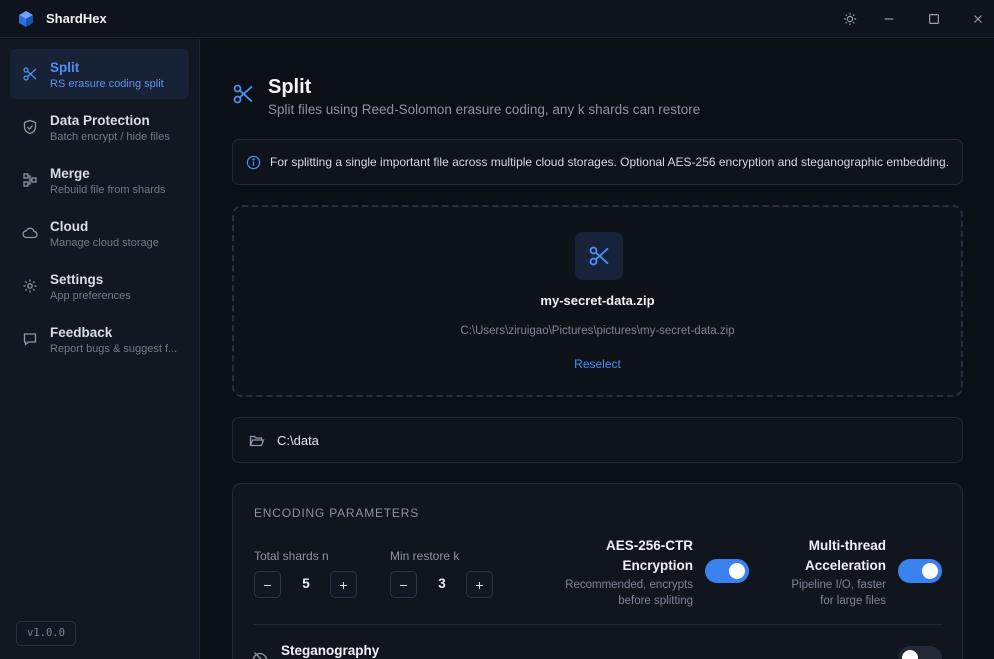 The image size is (994, 659). I want to click on multithread-desc-line-1: Pipeline I/O, faster, so click(838, 585).